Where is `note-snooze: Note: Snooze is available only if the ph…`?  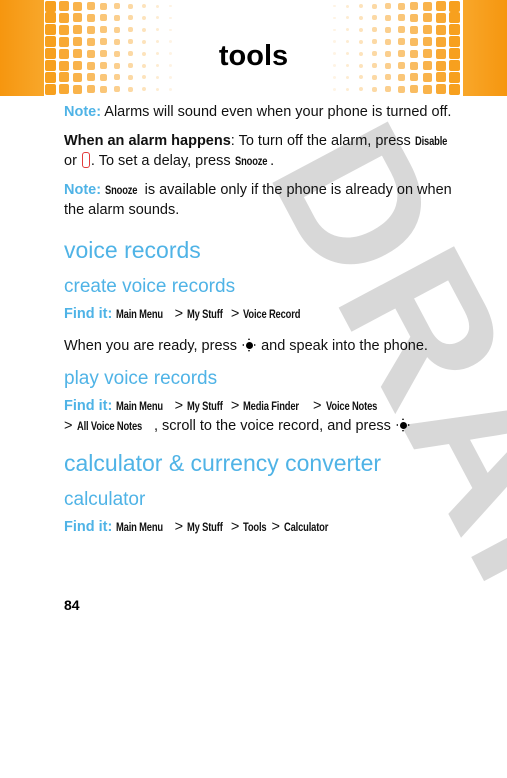
note-snooze: Note: Snooze is available only if the ph… is located at coordinates (258, 200).